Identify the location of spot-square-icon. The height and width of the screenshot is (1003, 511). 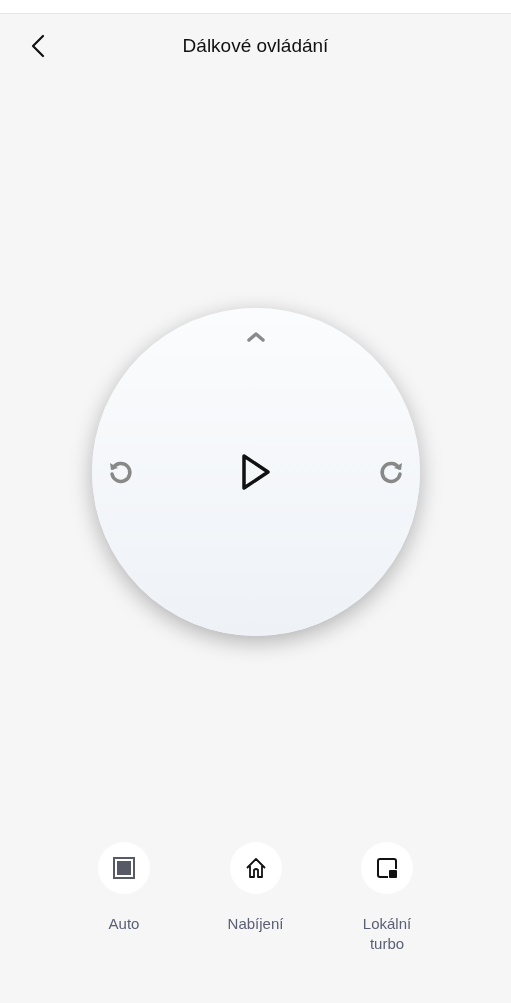
(387, 868).